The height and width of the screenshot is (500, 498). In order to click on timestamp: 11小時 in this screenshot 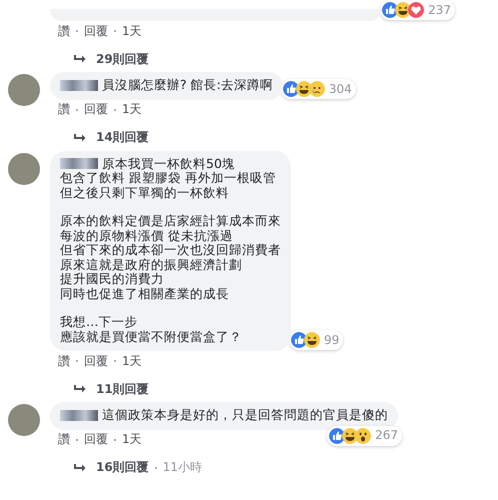, I will do `click(182, 467)`.